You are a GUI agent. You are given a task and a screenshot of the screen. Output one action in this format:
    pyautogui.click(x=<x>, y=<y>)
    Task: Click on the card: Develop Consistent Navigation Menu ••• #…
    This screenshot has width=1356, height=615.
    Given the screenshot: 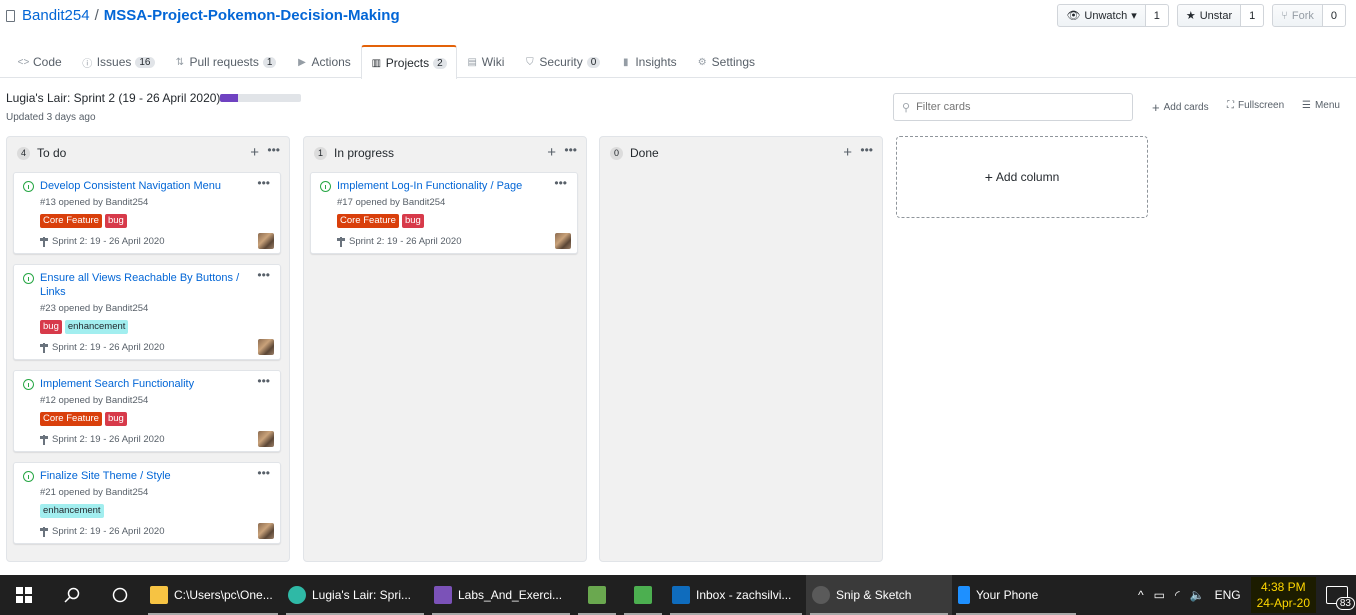 What is the action you would take?
    pyautogui.click(x=147, y=213)
    